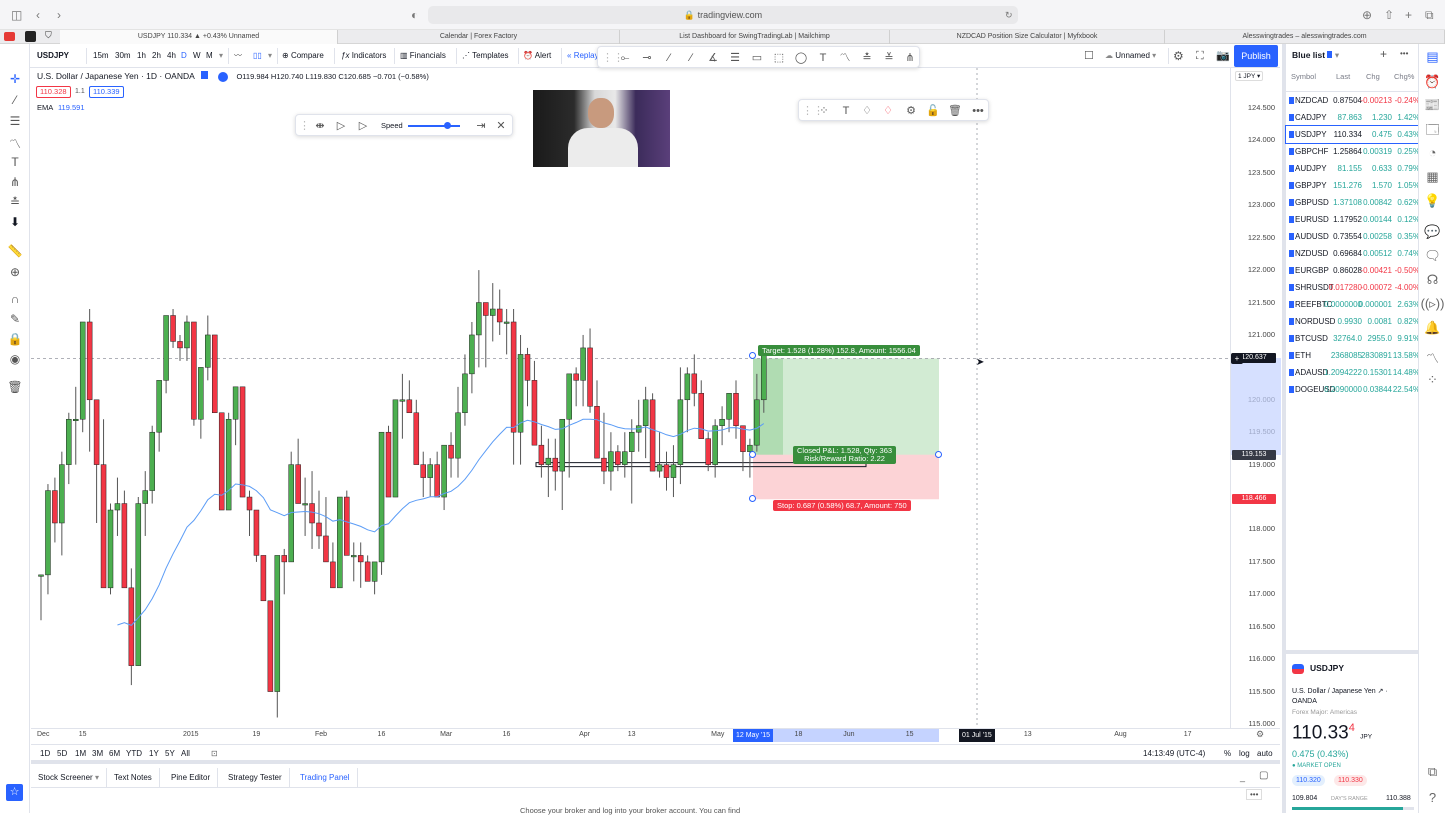  What do you see at coordinates (1315, 55) in the screenshot?
I see `watchlist-title: Blue list ▾` at bounding box center [1315, 55].